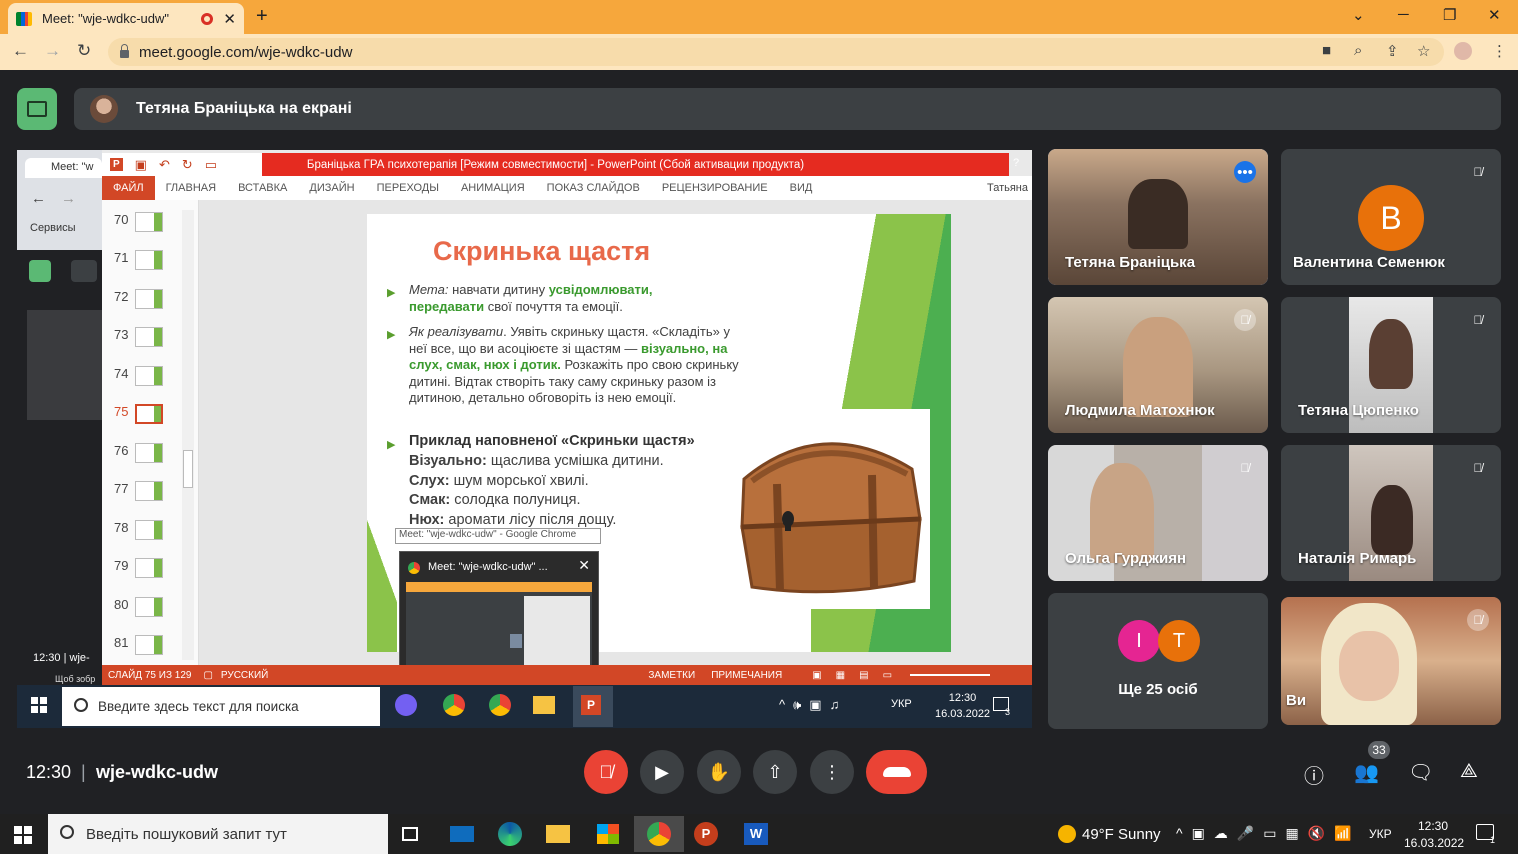  I want to click on presentation-layout-button, so click(37, 109).